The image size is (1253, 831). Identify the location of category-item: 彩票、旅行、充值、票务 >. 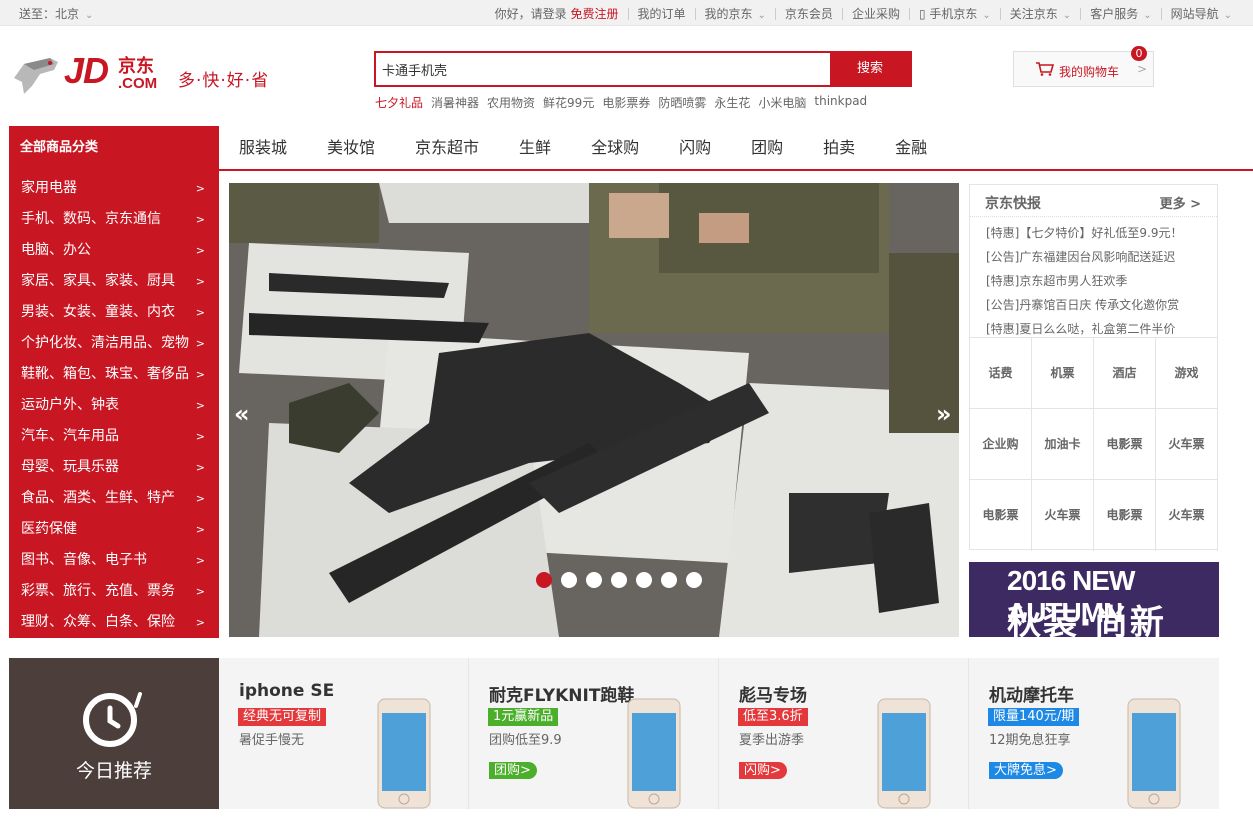
(114, 591).